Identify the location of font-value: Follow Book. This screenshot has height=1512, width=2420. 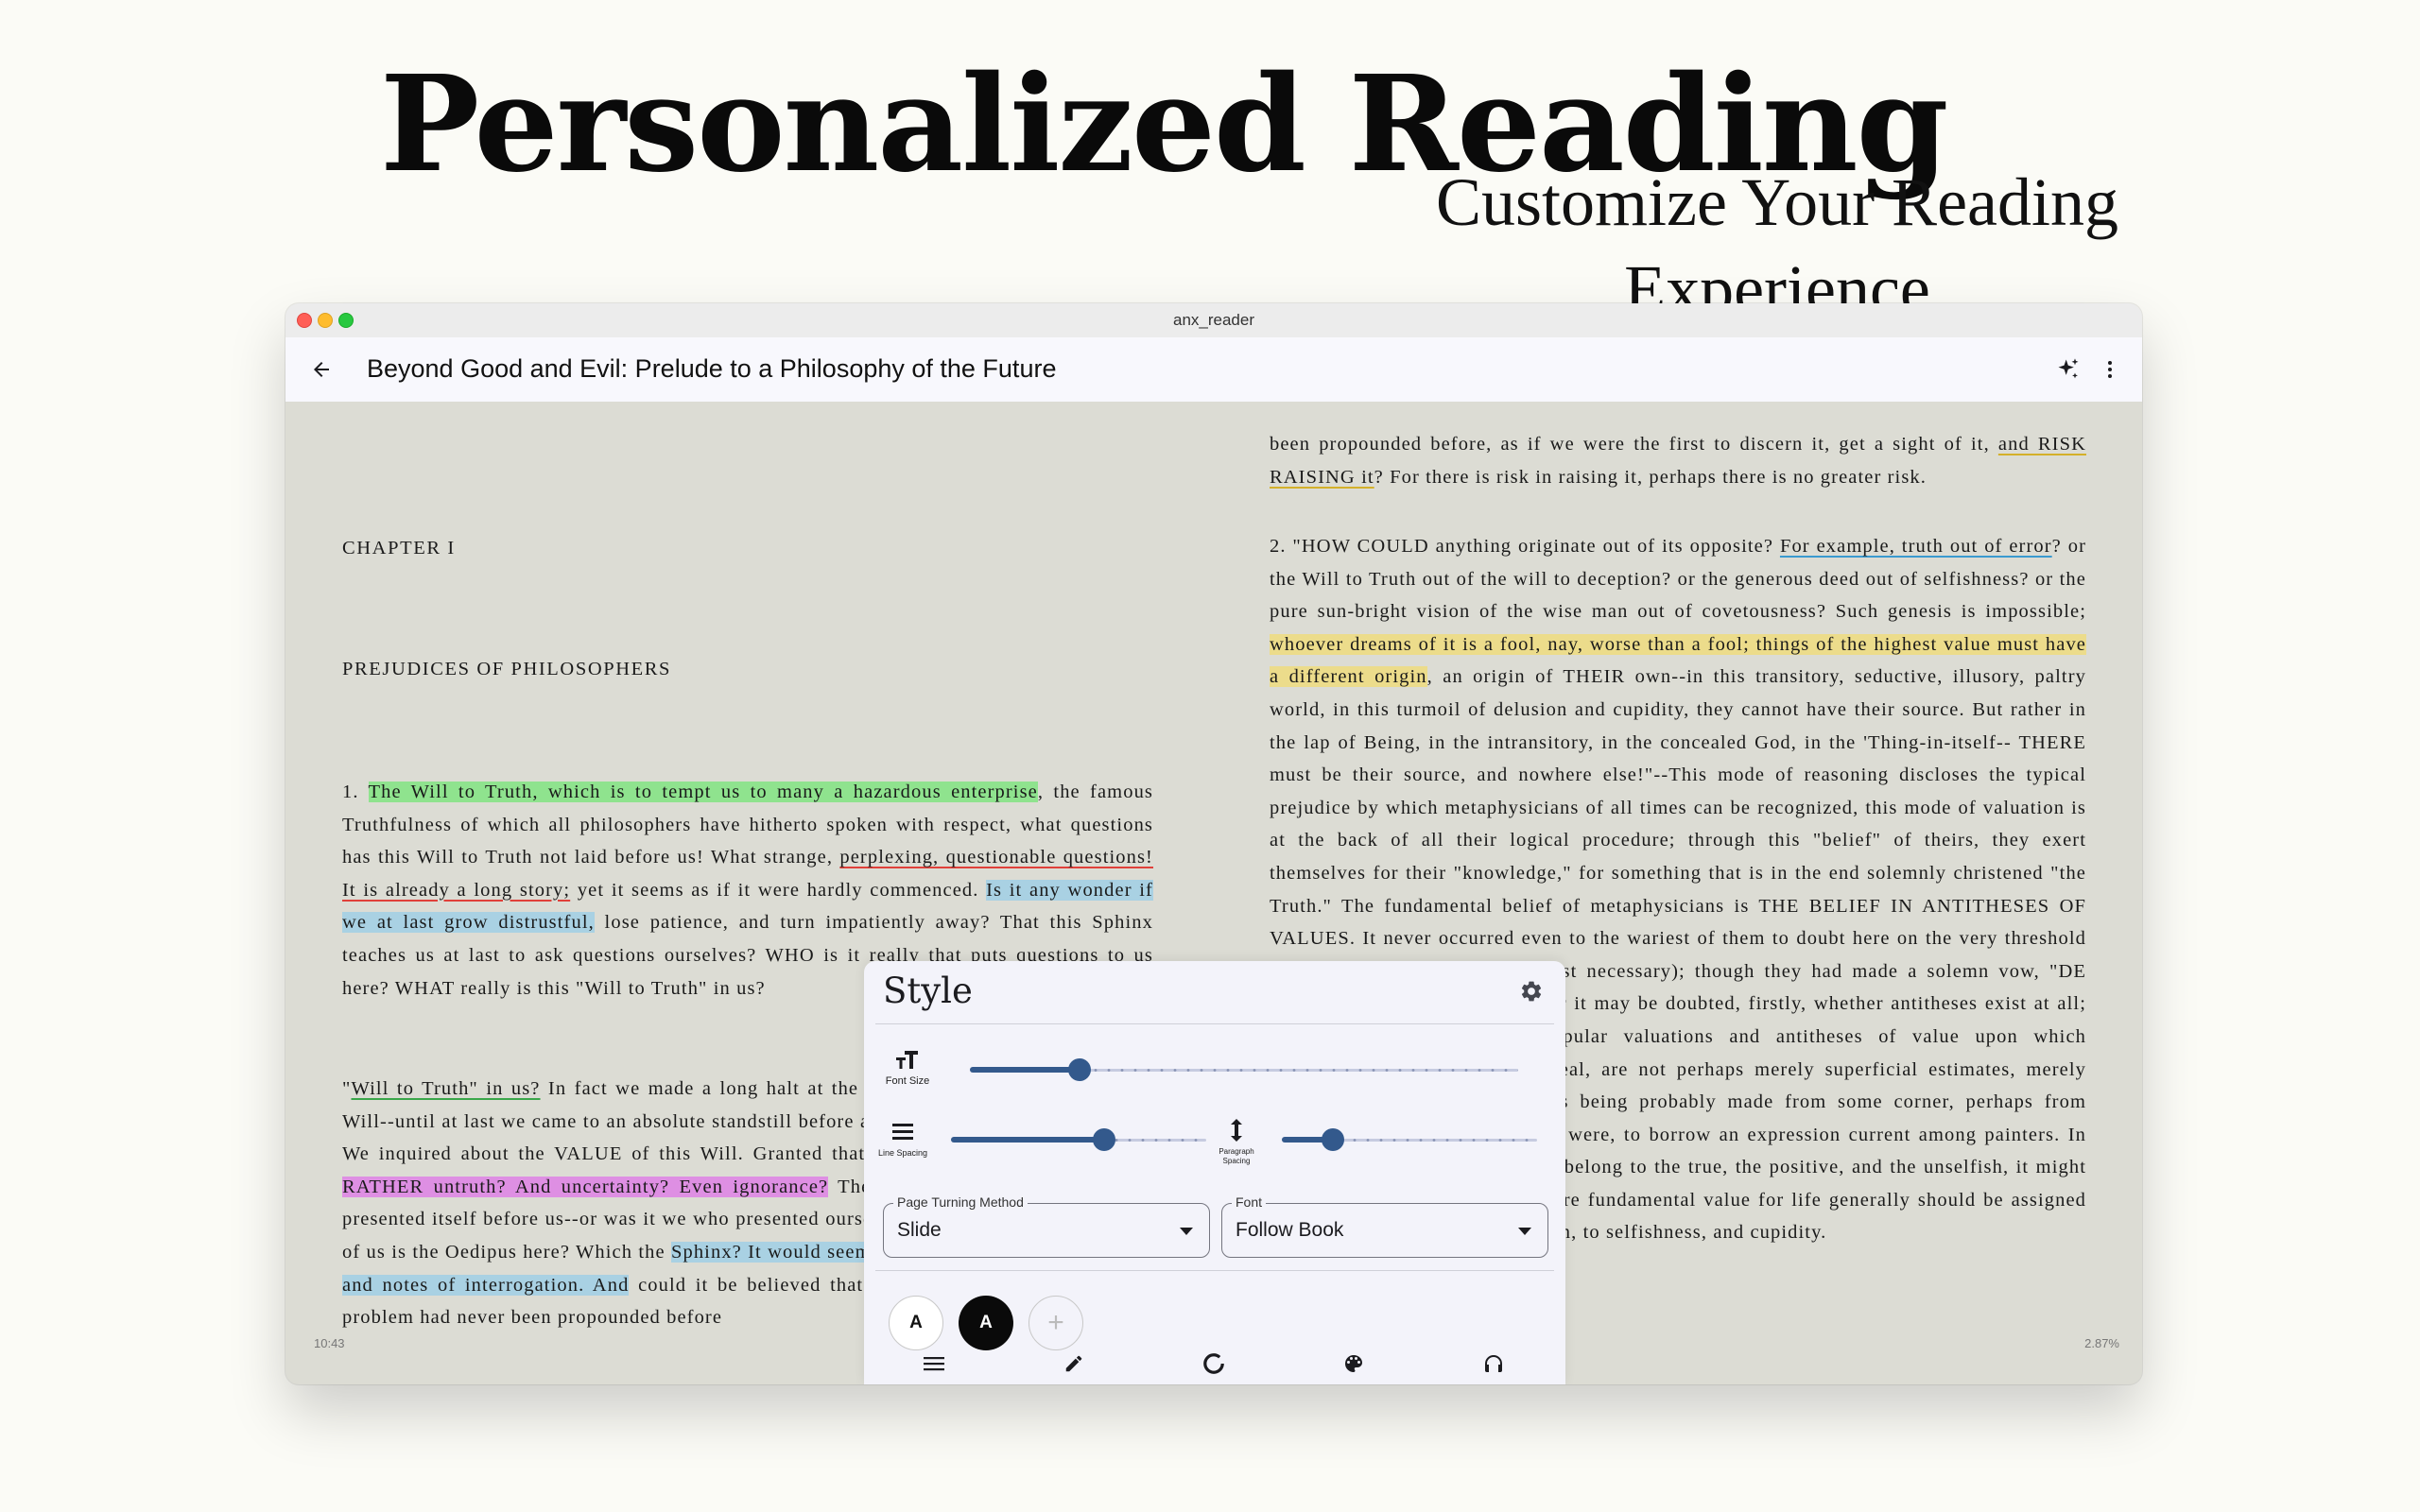
(1290, 1230).